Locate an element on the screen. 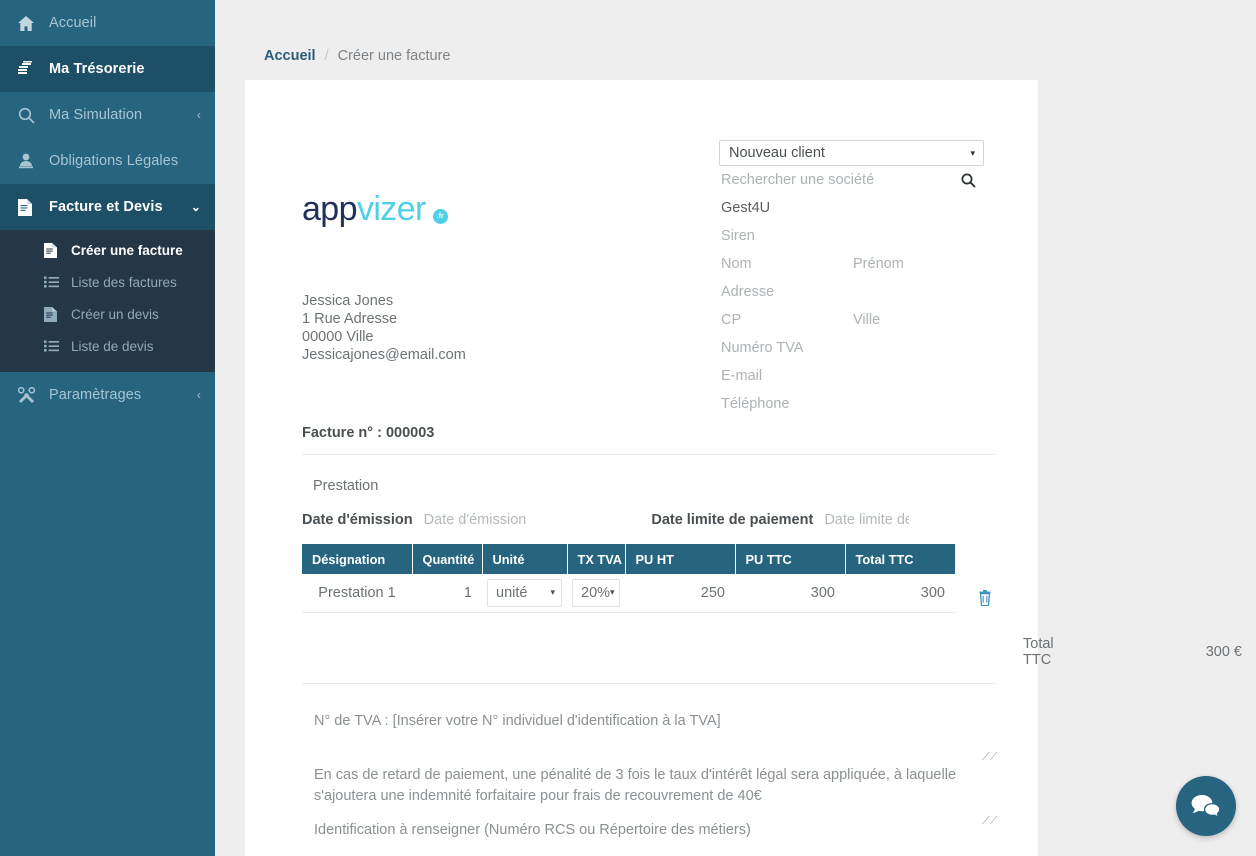 The image size is (1256, 856). sidebar-item-liste-de-devis: Liste de devis is located at coordinates (107, 346).